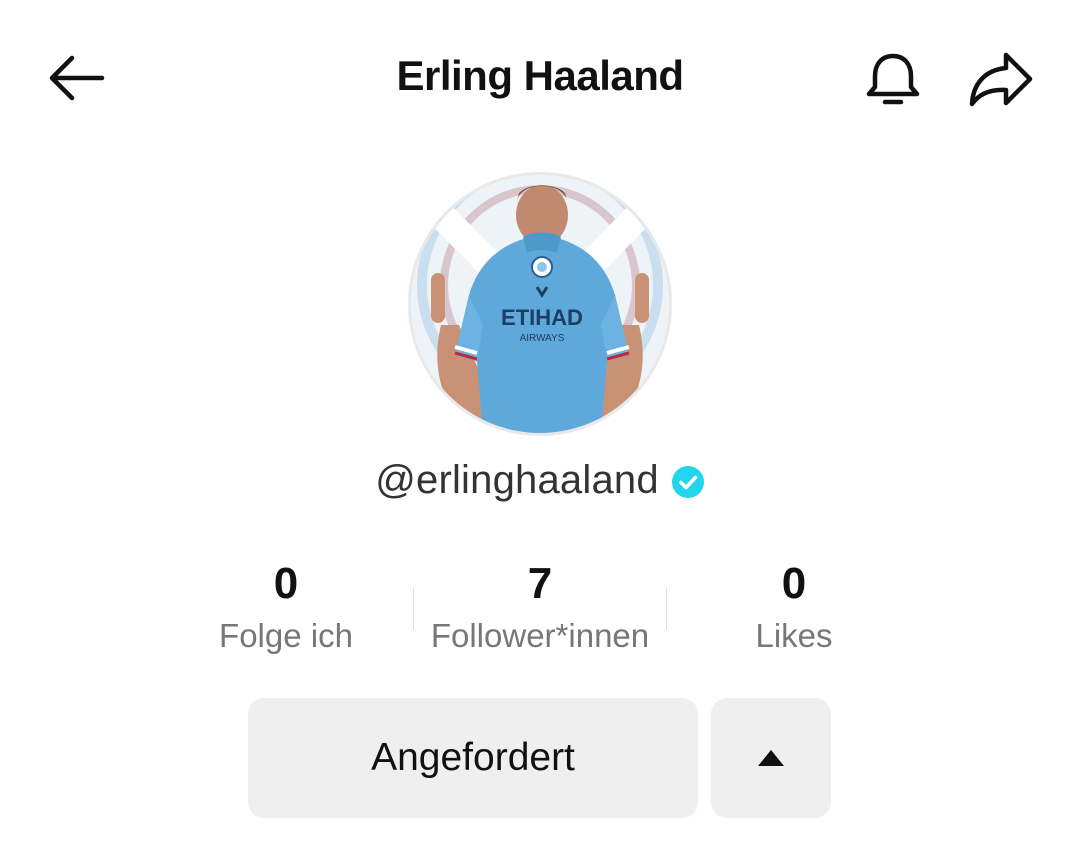 The height and width of the screenshot is (842, 1080). I want to click on stat-following: 0 Folge ich, so click(286, 607).